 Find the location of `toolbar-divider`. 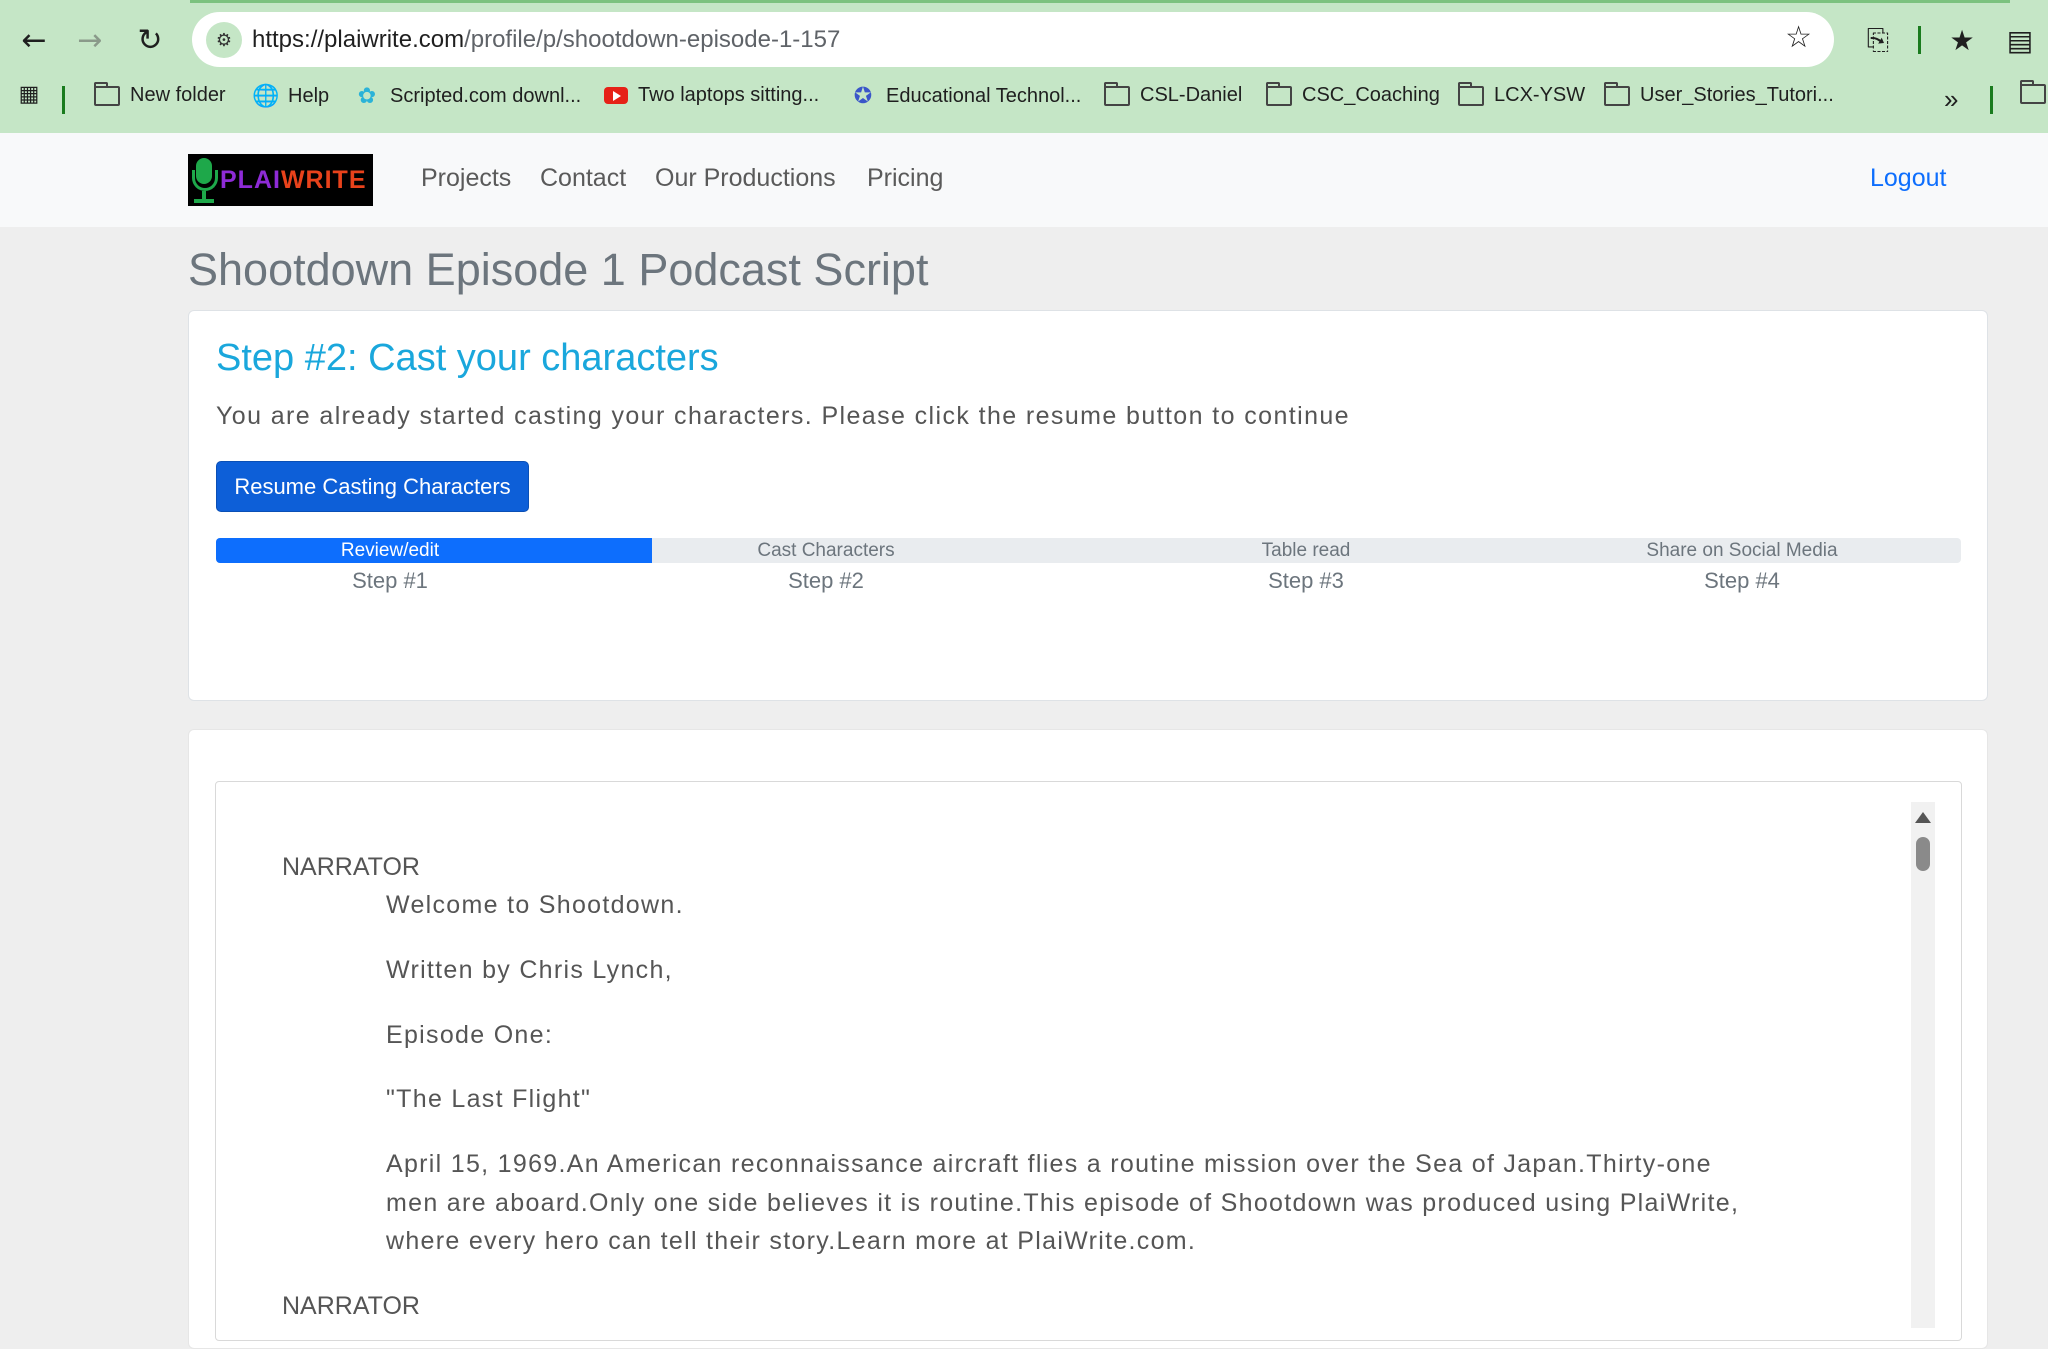

toolbar-divider is located at coordinates (1919, 40).